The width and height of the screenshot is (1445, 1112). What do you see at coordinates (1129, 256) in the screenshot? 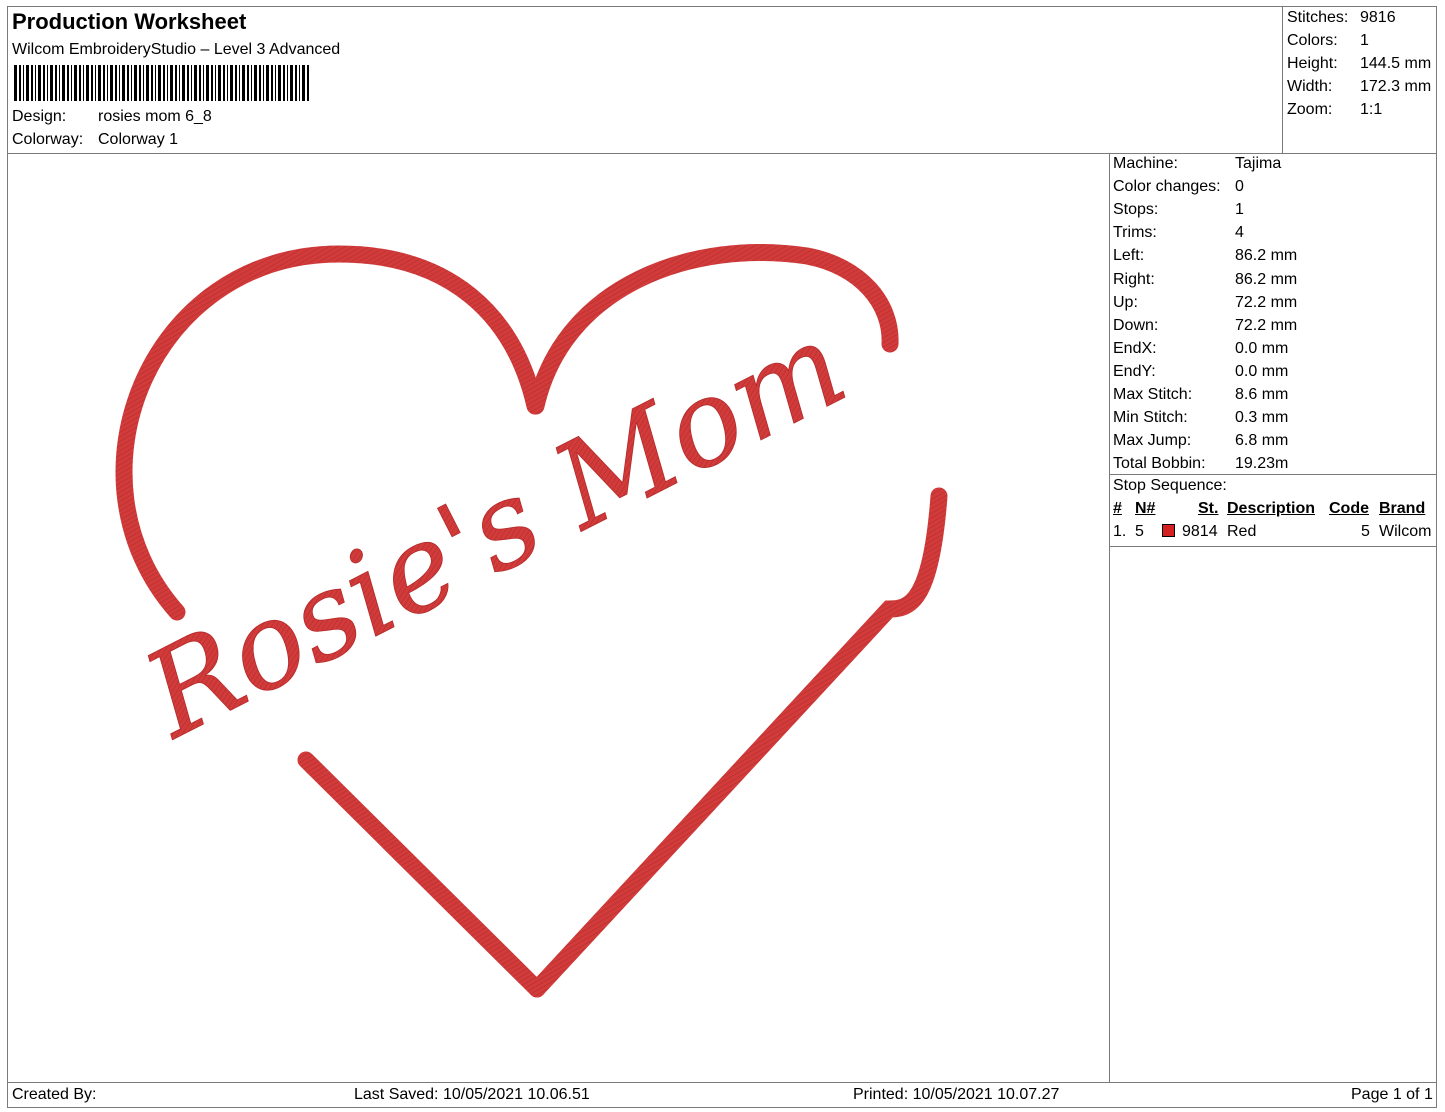
I see `machine-info-label: Left:` at bounding box center [1129, 256].